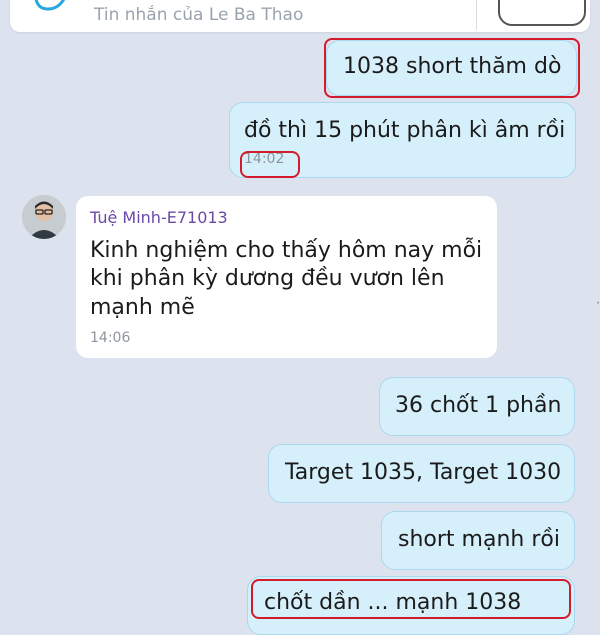  What do you see at coordinates (476, 15) in the screenshot?
I see `divider` at bounding box center [476, 15].